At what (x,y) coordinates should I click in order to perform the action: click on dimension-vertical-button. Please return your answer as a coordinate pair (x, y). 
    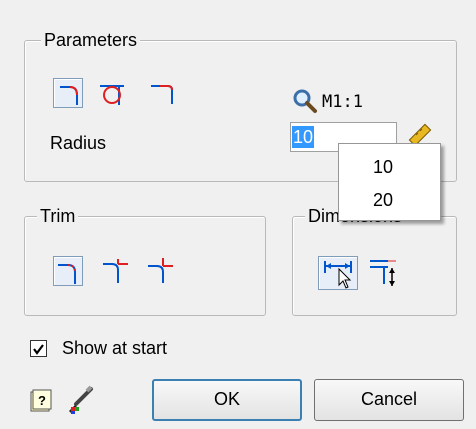
    Looking at the image, I should click on (384, 273).